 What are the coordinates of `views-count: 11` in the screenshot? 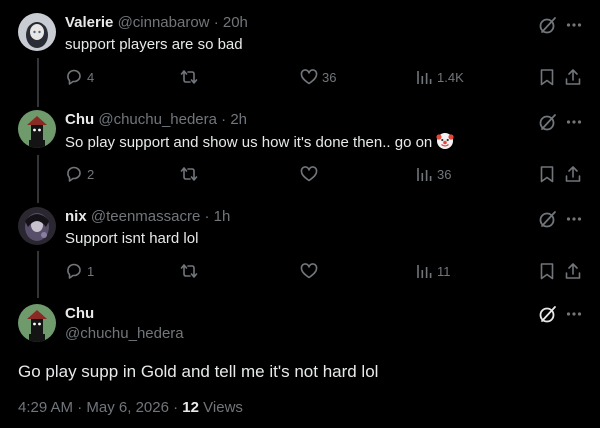 It's located at (444, 271).